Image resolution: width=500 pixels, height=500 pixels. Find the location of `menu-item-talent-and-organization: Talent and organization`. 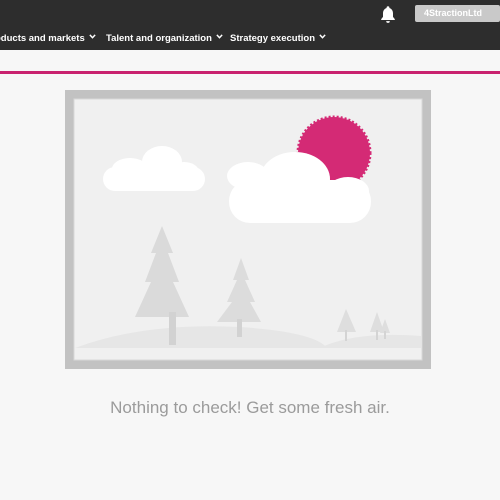

menu-item-talent-and-organization: Talent and organization is located at coordinates (164, 39).